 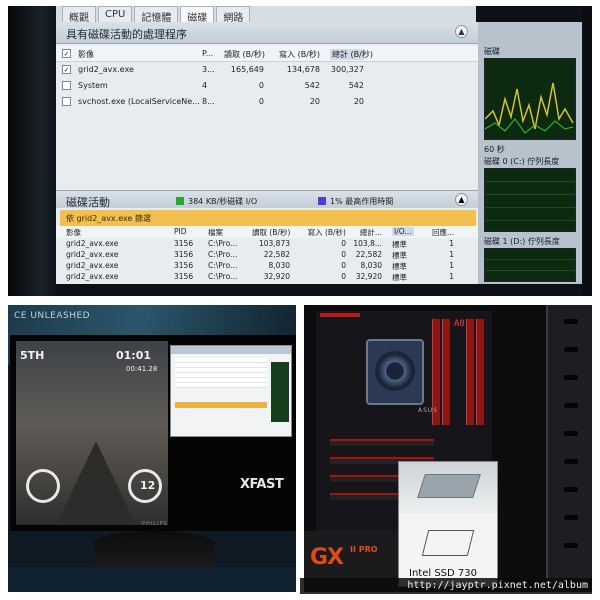 What do you see at coordinates (180, 201) in the screenshot?
I see `io-legend-swatch` at bounding box center [180, 201].